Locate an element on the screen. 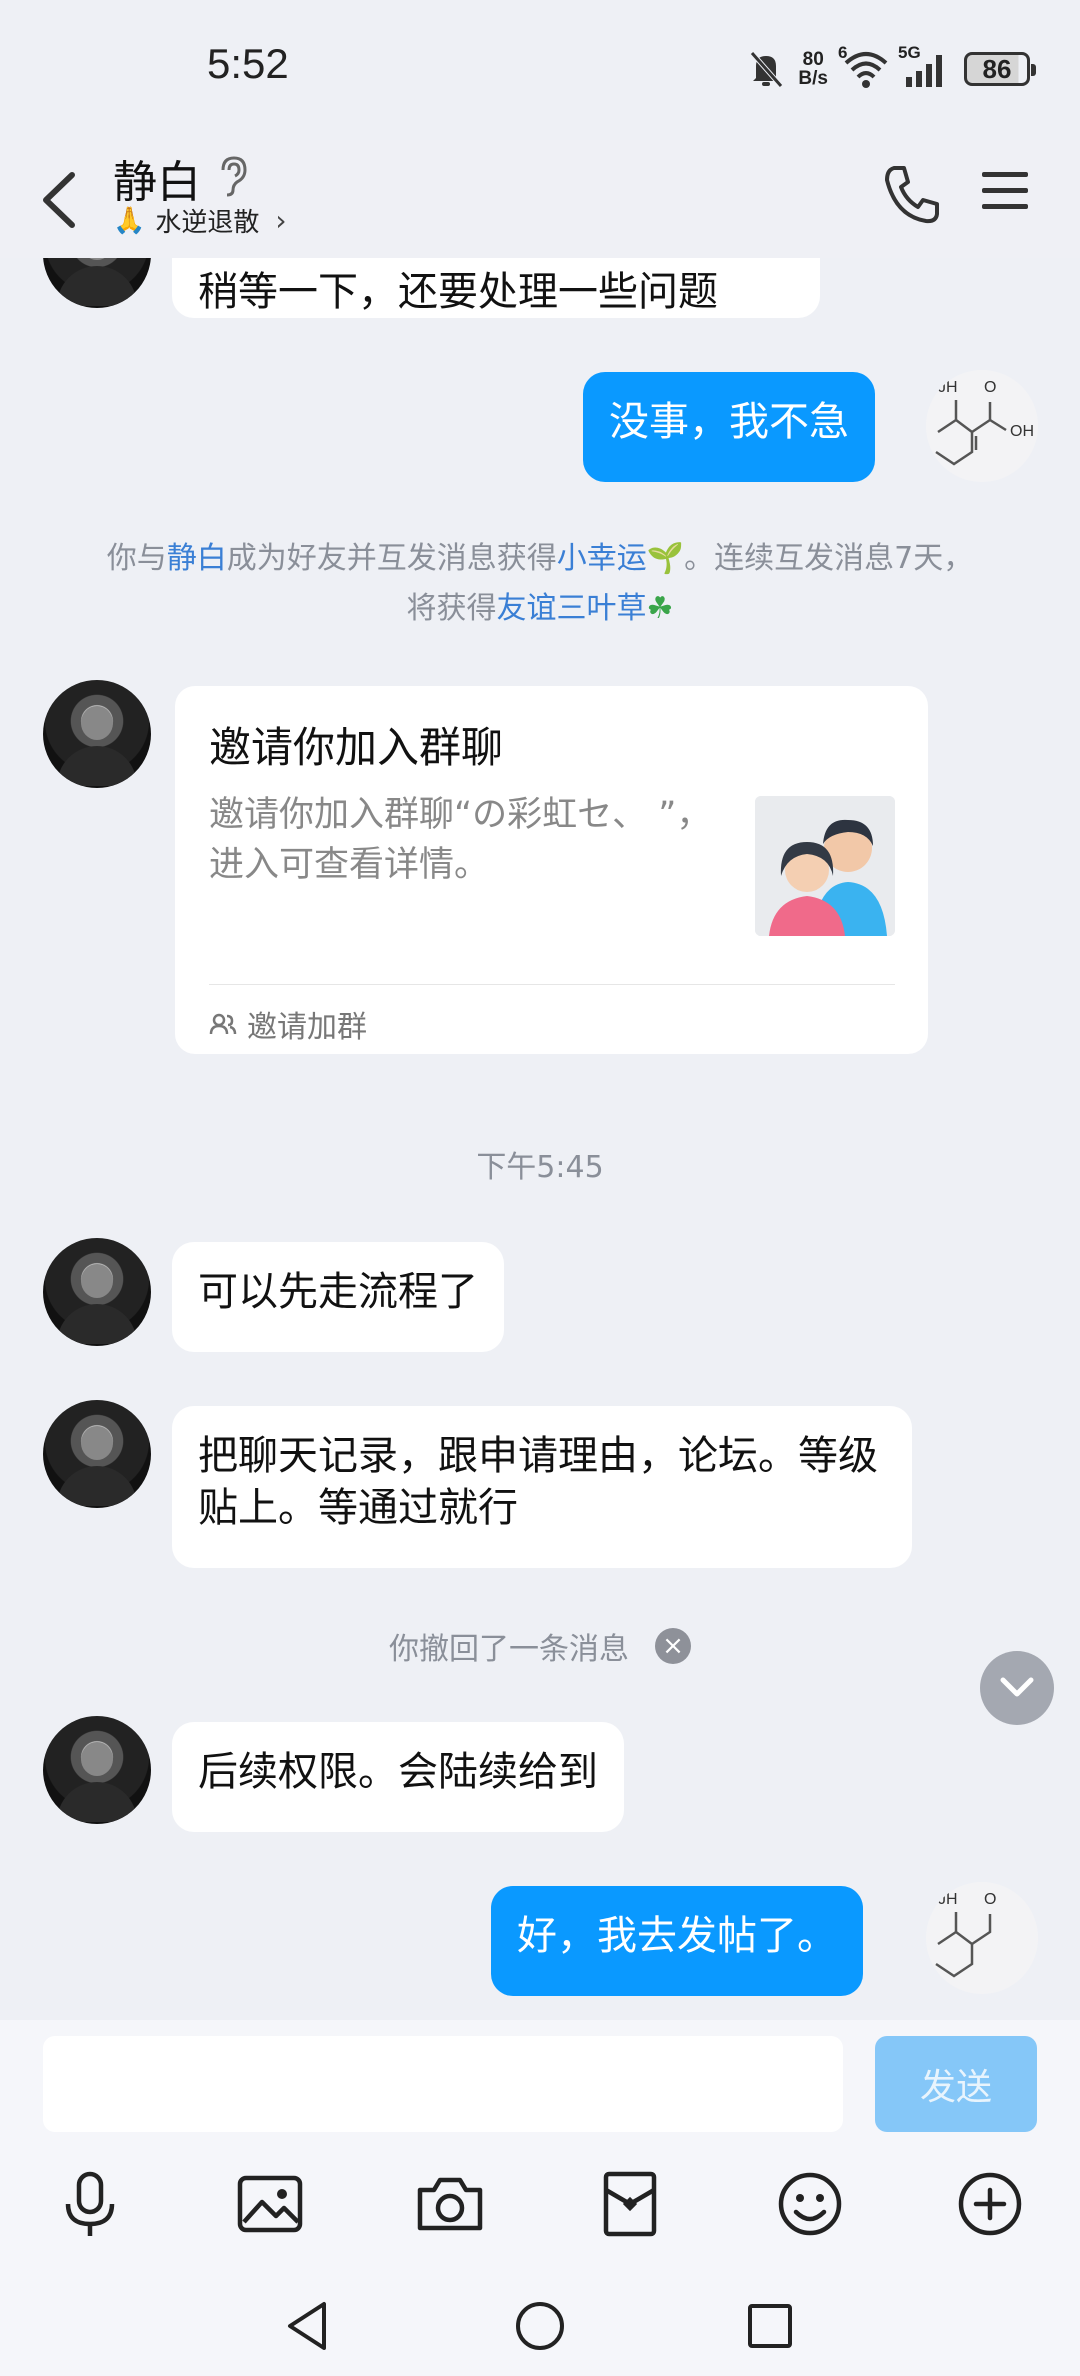  chat-header: 静白 🙏 水逆退散 › is located at coordinates (540, 199).